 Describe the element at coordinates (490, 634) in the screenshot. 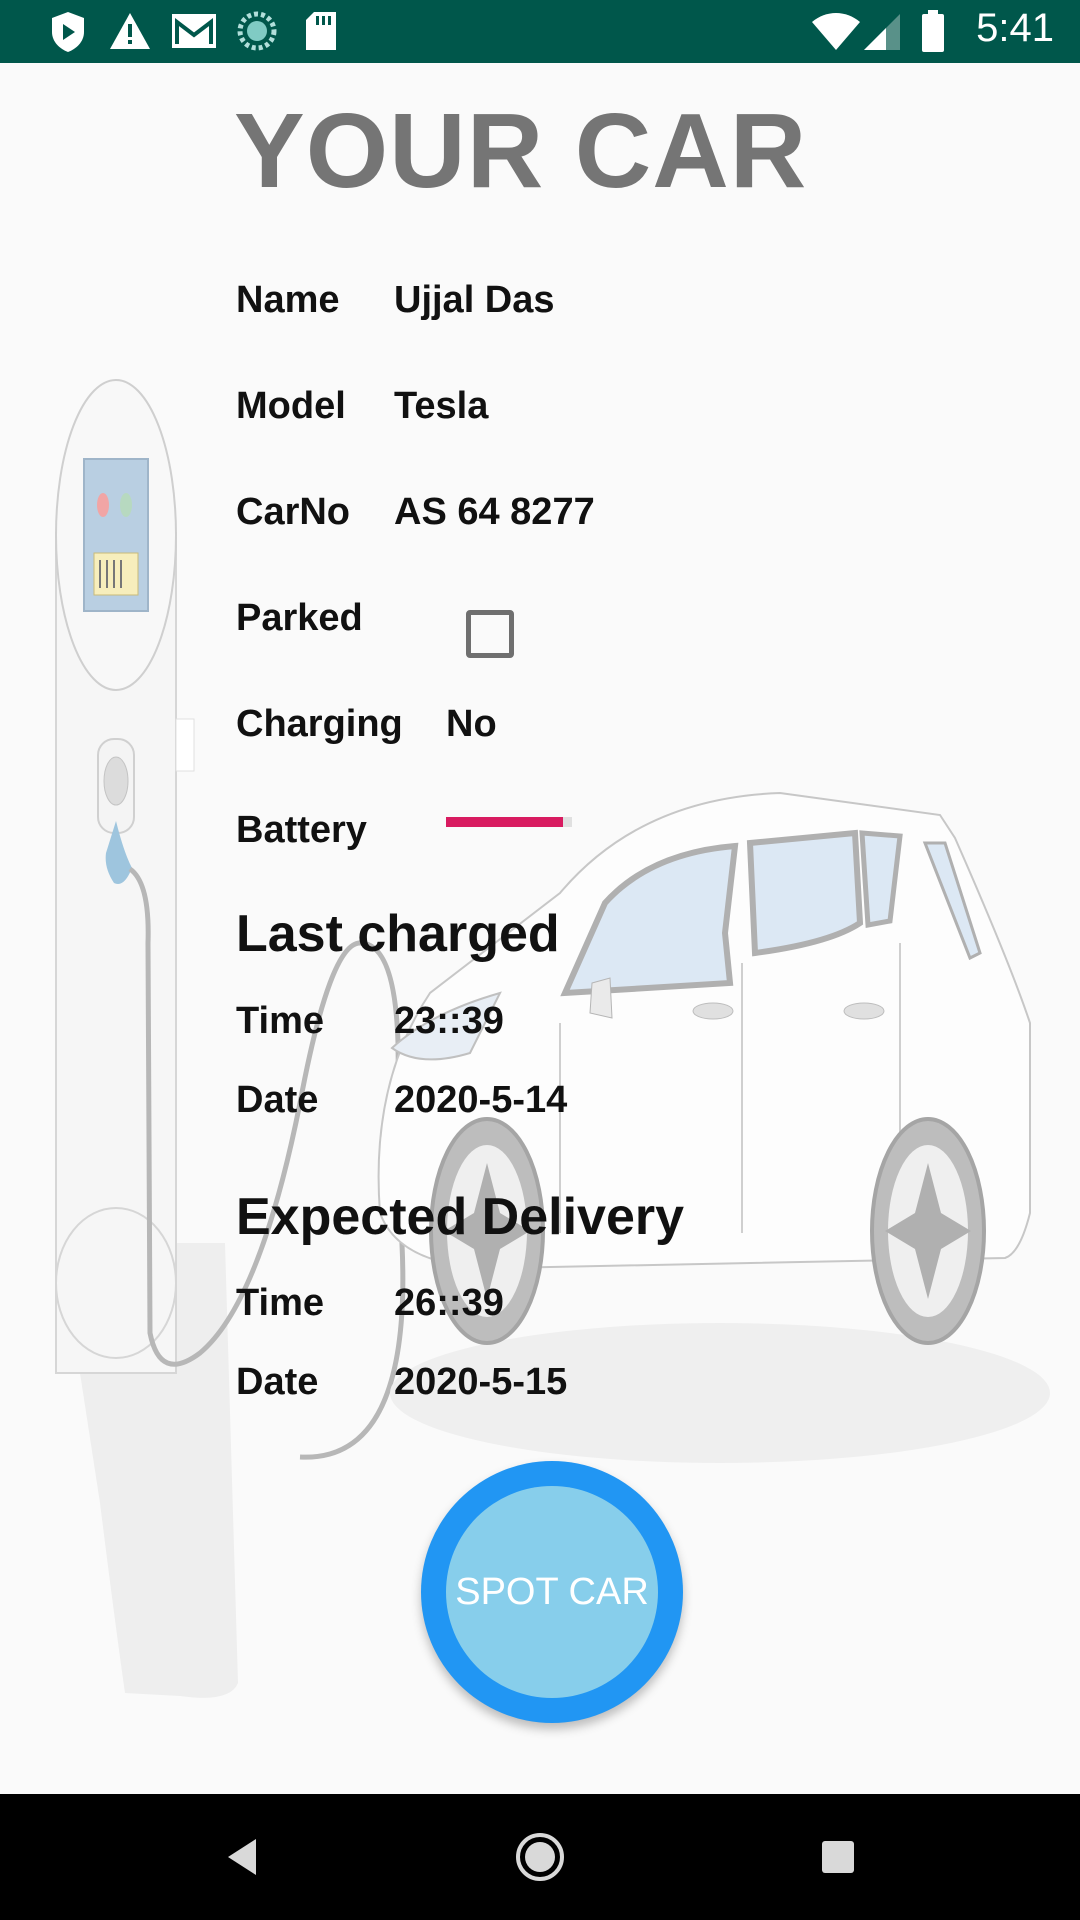

I see `parked-checkbox` at that location.